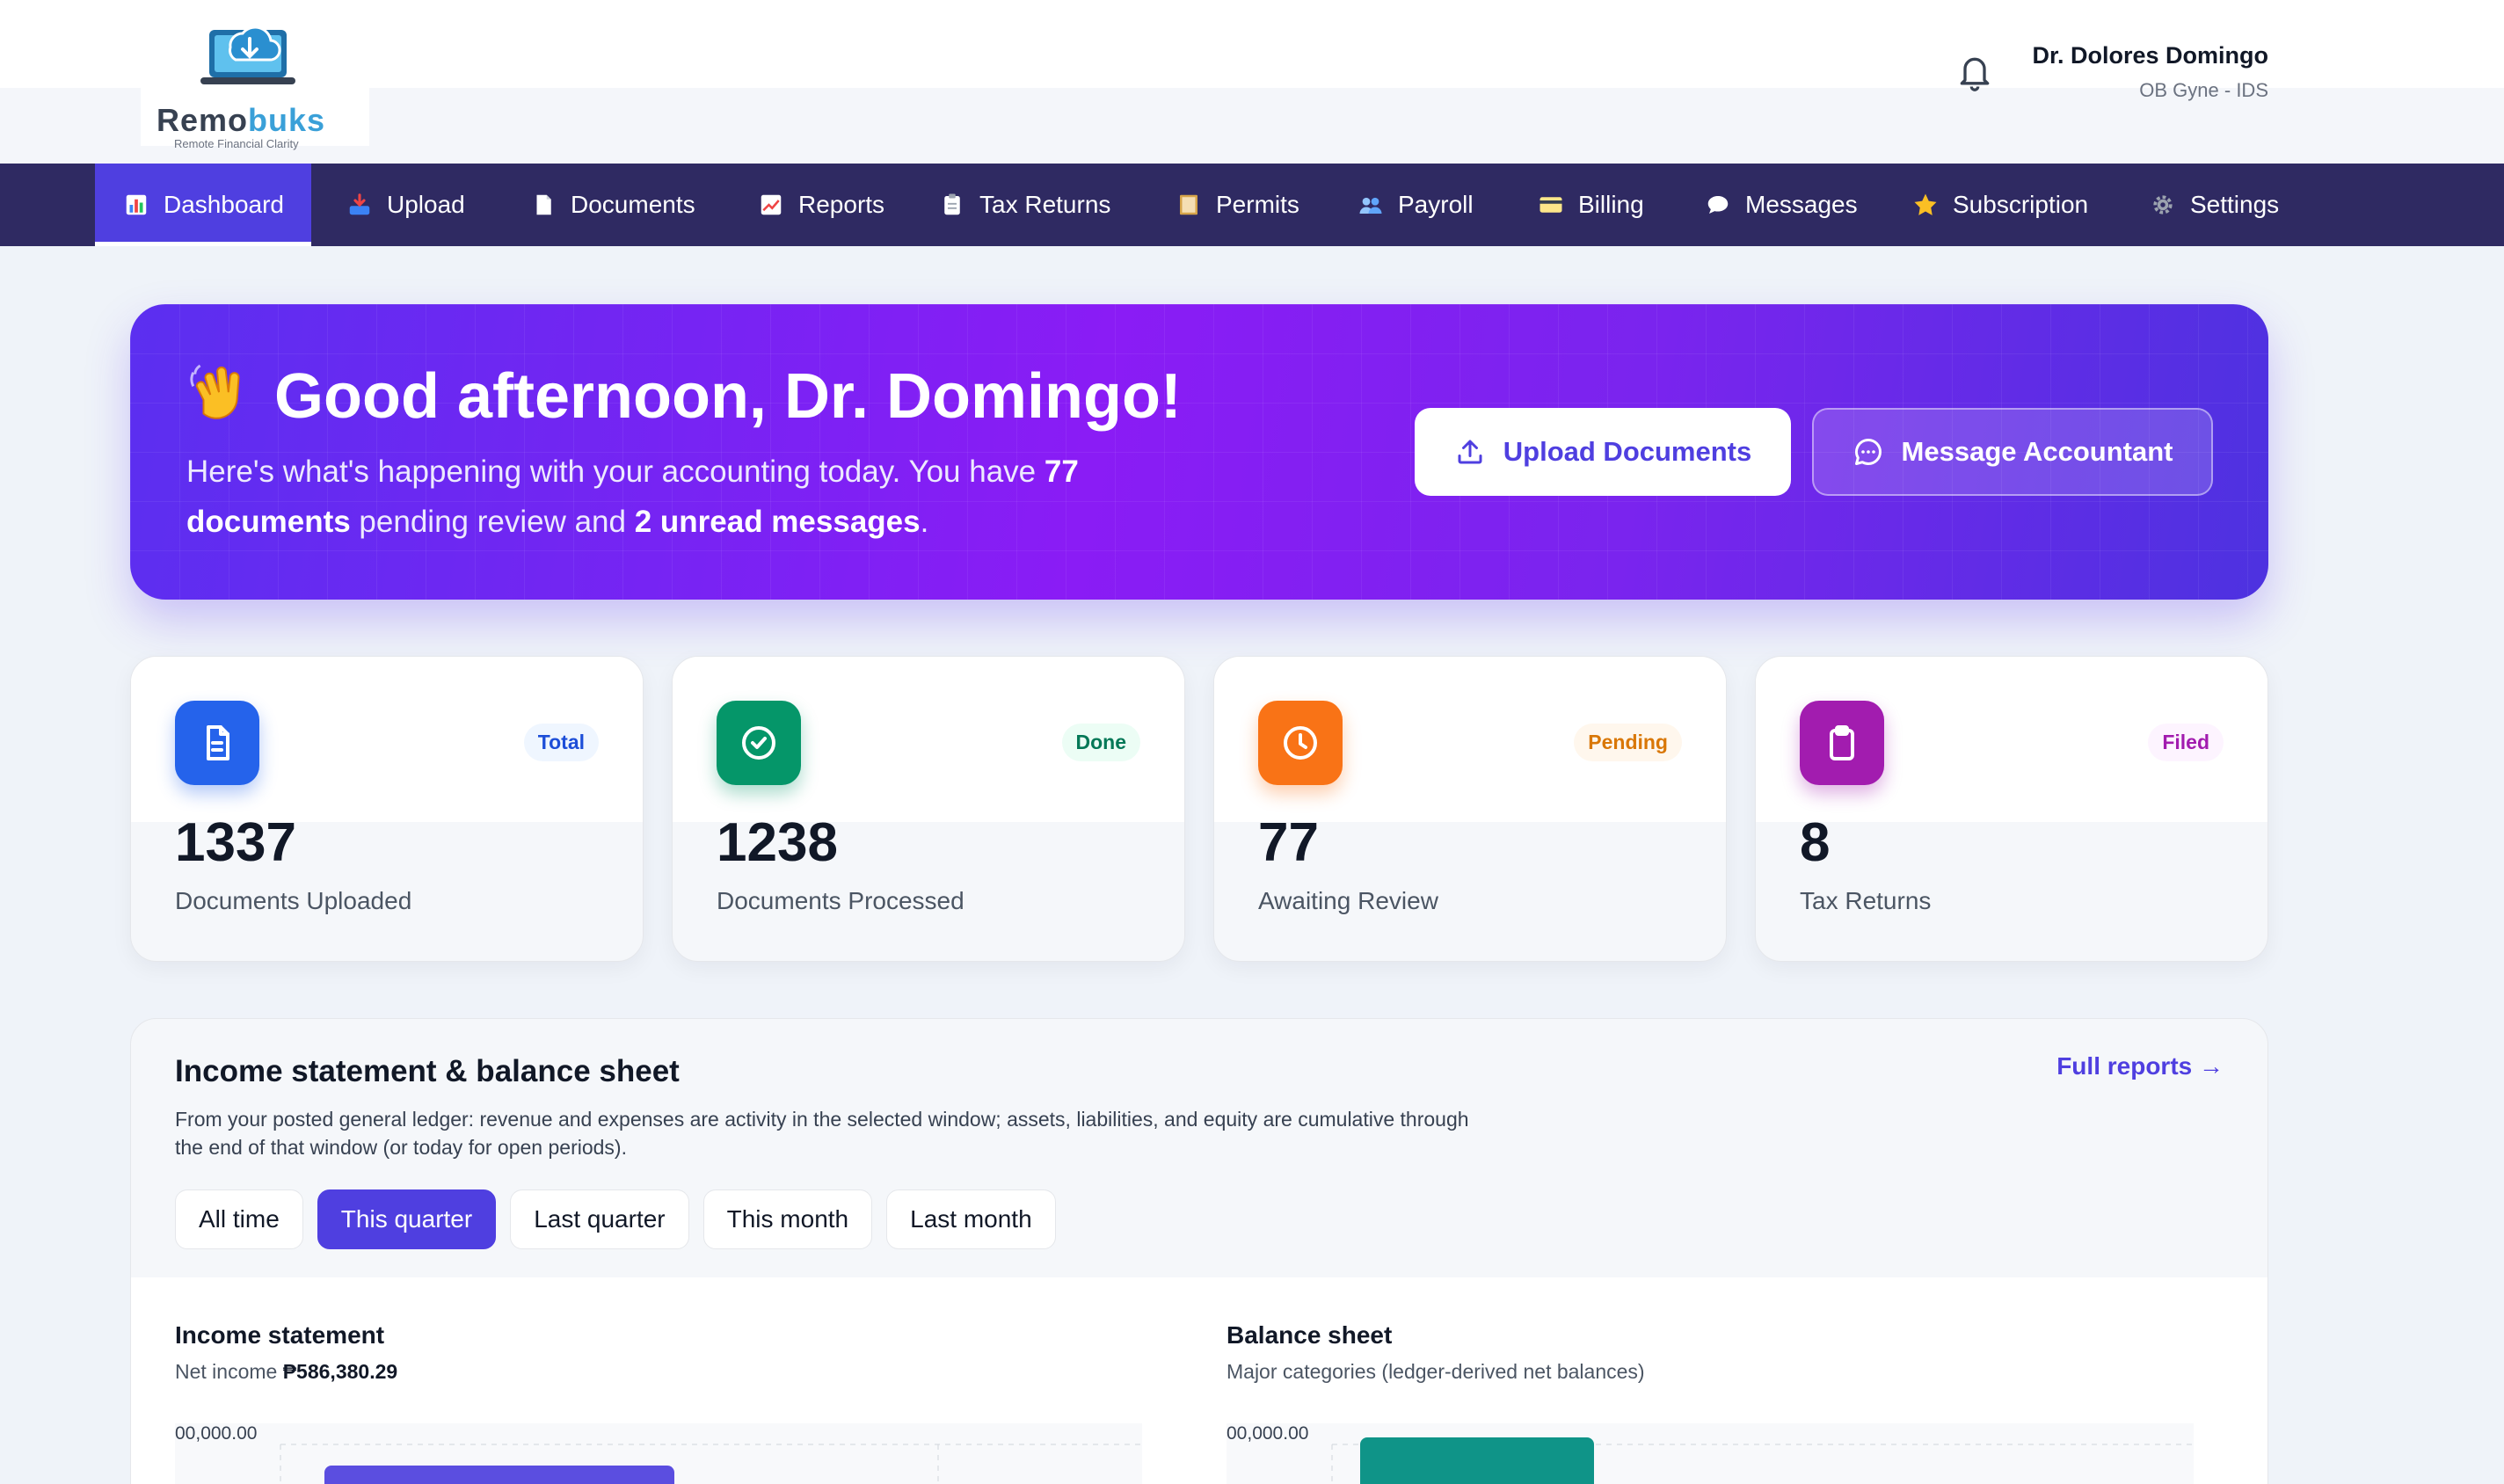 The height and width of the screenshot is (1484, 2504). Describe the element at coordinates (241, 120) in the screenshot. I see `brand-name: Remobuks` at that location.